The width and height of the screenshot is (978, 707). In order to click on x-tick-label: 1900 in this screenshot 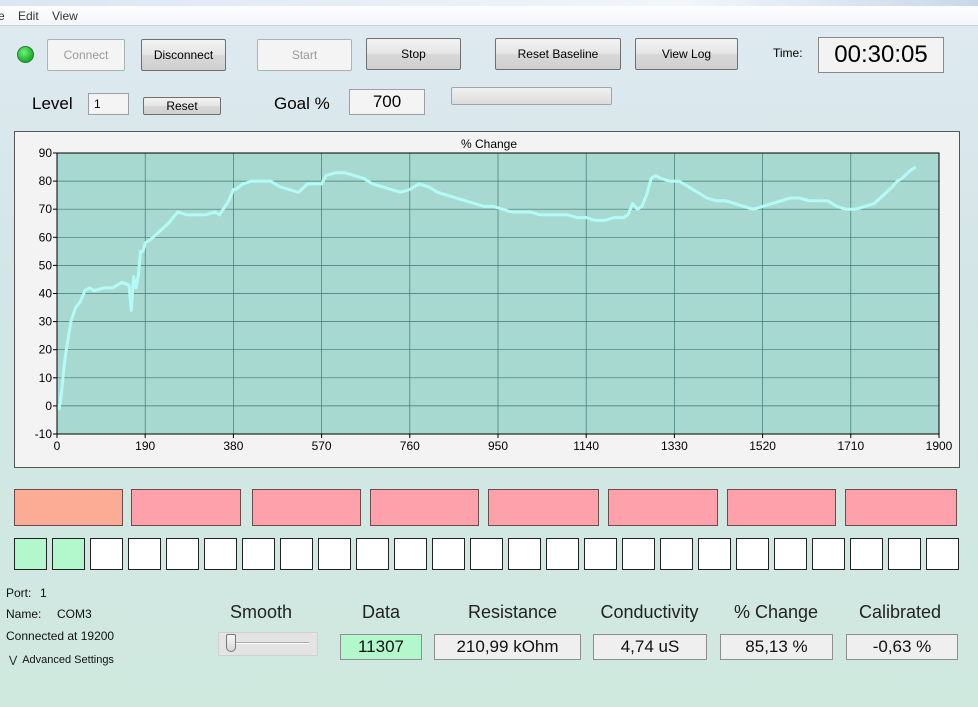, I will do `click(939, 446)`.